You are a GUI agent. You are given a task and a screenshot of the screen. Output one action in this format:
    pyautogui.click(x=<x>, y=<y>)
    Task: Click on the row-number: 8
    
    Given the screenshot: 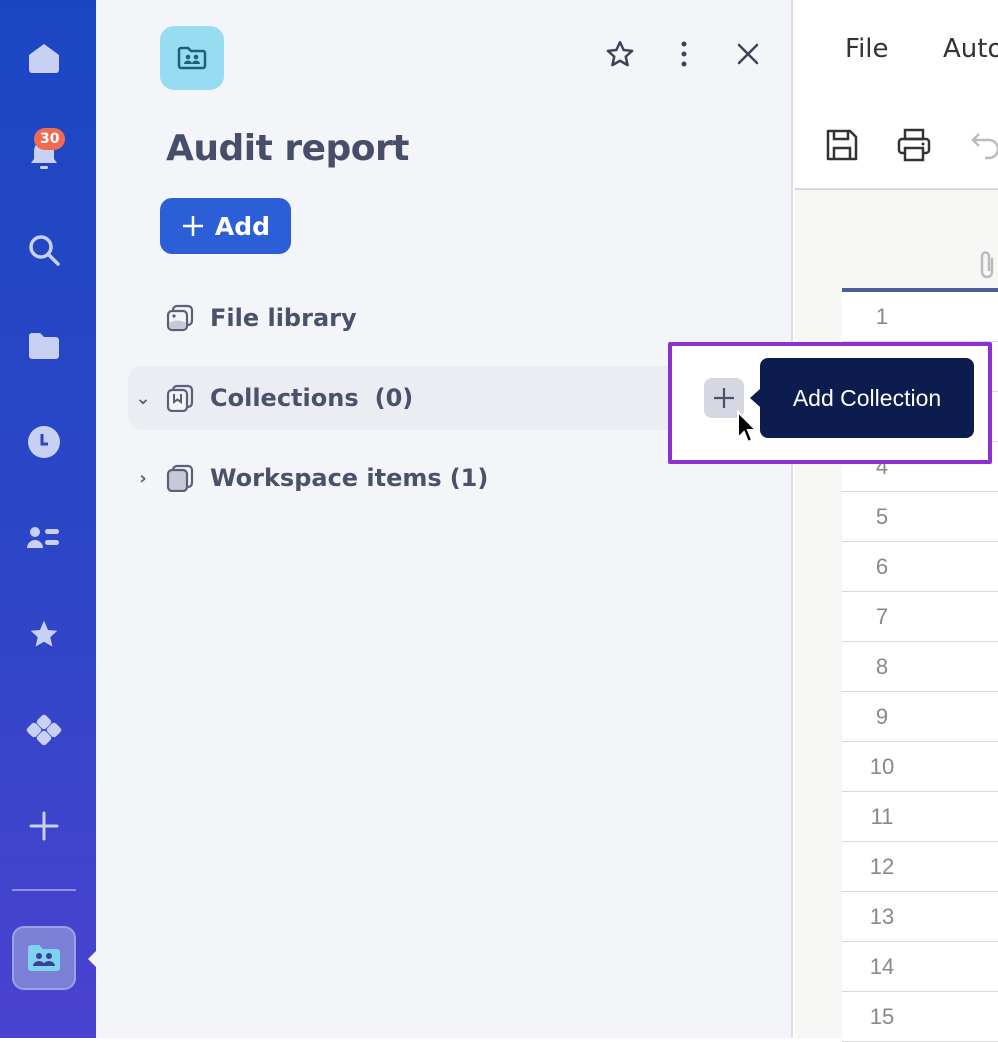 What is the action you would take?
    pyautogui.click(x=920, y=667)
    